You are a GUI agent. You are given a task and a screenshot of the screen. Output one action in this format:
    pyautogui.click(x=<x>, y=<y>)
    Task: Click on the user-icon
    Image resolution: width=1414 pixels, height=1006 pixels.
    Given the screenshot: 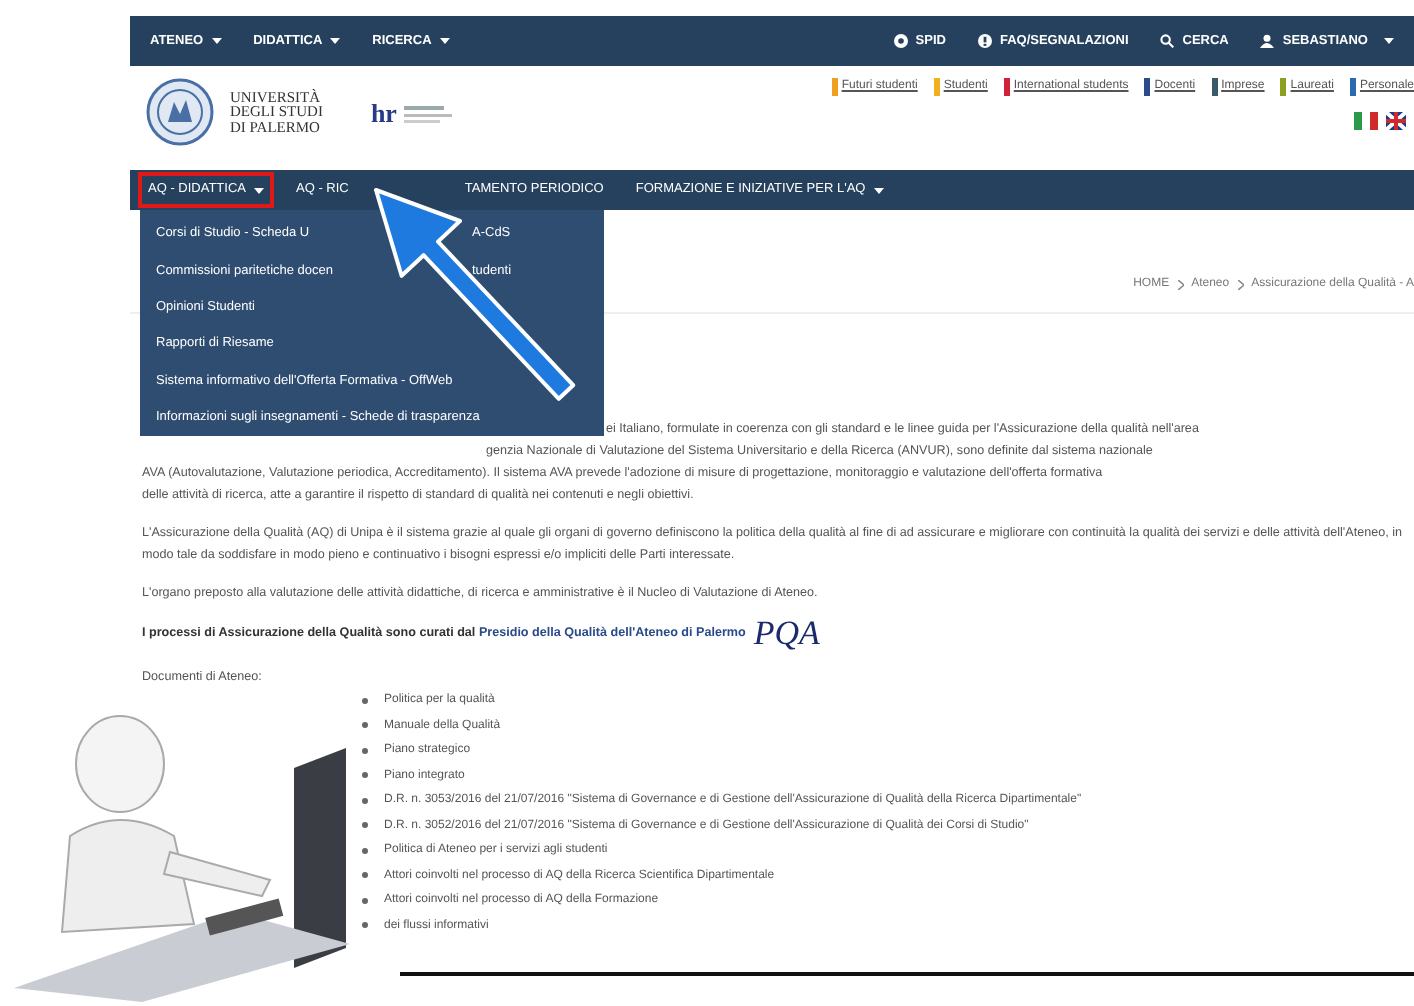 What is the action you would take?
    pyautogui.click(x=1267, y=41)
    